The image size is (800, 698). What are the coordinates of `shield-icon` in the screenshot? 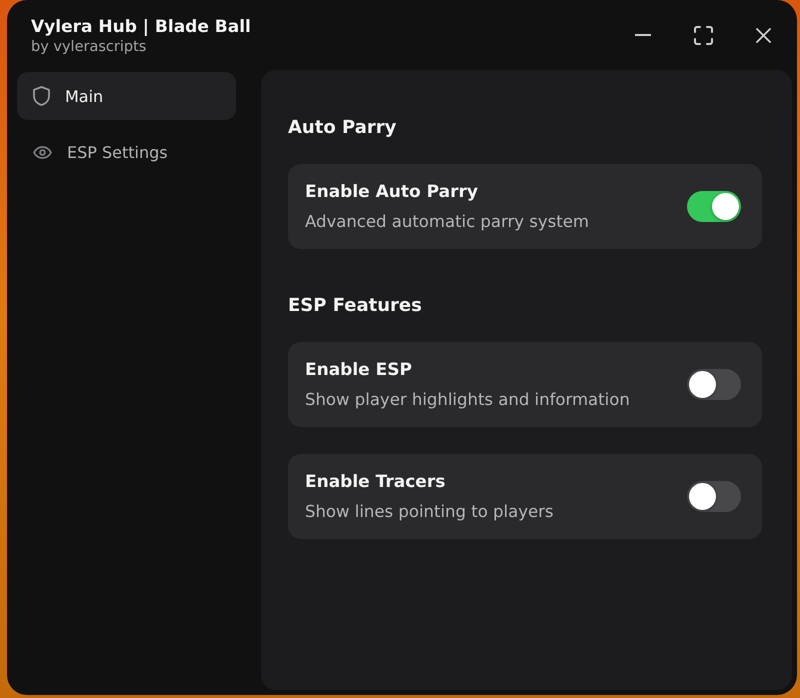 It's located at (41, 96).